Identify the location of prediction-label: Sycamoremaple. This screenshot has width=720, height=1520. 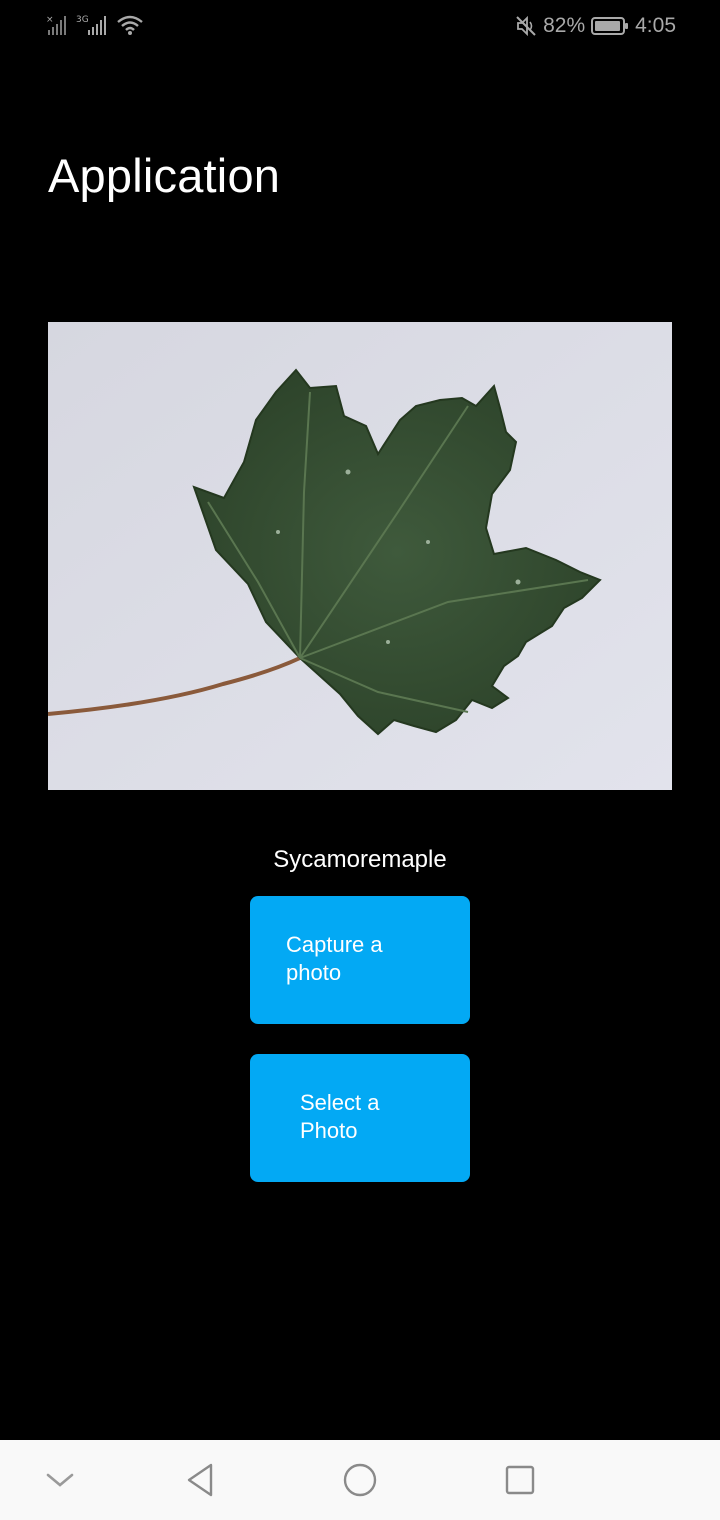
(360, 859).